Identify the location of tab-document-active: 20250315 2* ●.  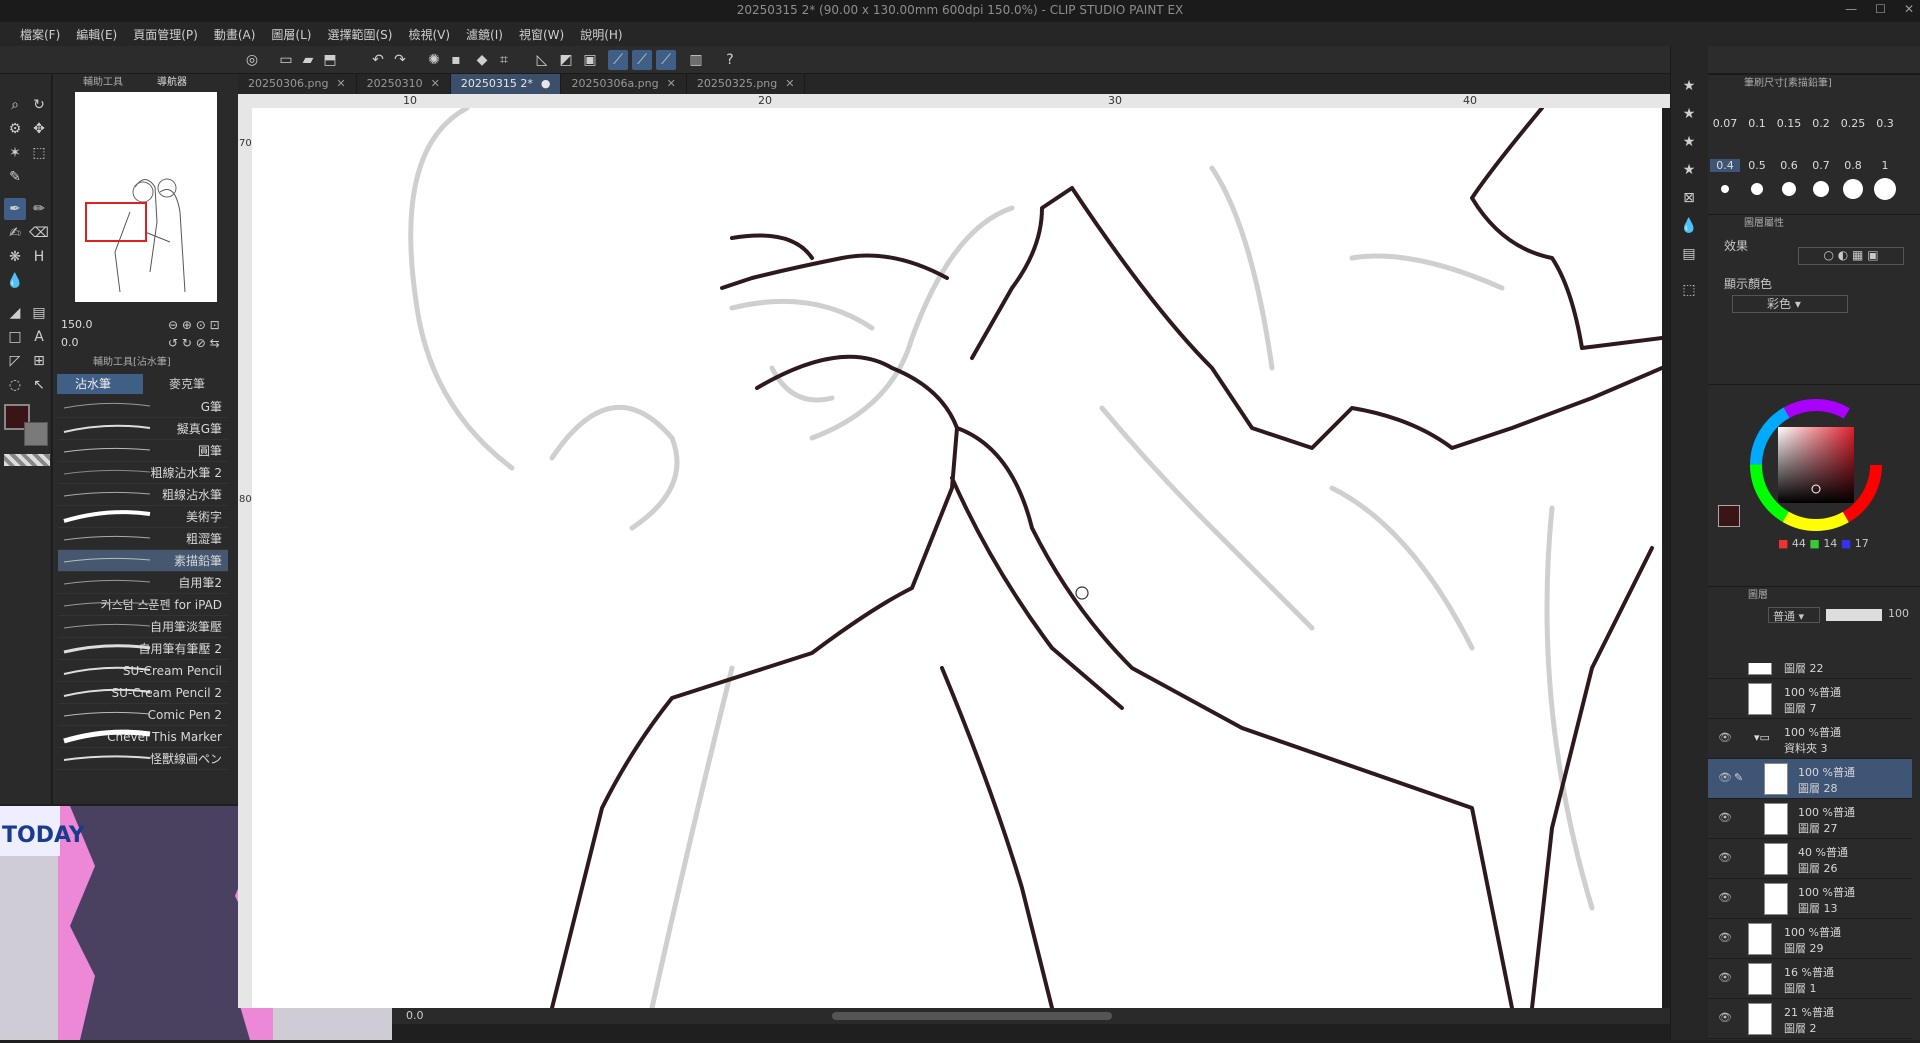
(506, 84).